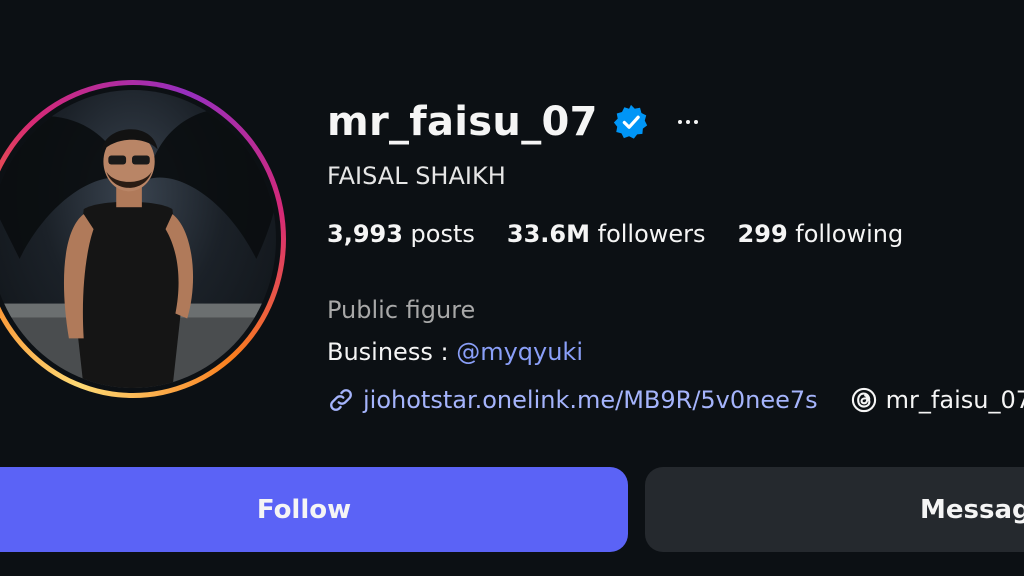 The height and width of the screenshot is (576, 1024). I want to click on threads-icon, so click(863, 400).